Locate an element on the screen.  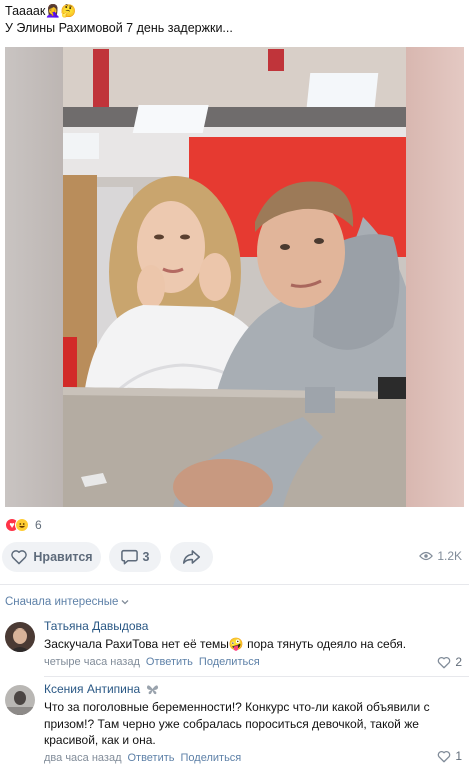
chevron-down-icon is located at coordinates (125, 602).